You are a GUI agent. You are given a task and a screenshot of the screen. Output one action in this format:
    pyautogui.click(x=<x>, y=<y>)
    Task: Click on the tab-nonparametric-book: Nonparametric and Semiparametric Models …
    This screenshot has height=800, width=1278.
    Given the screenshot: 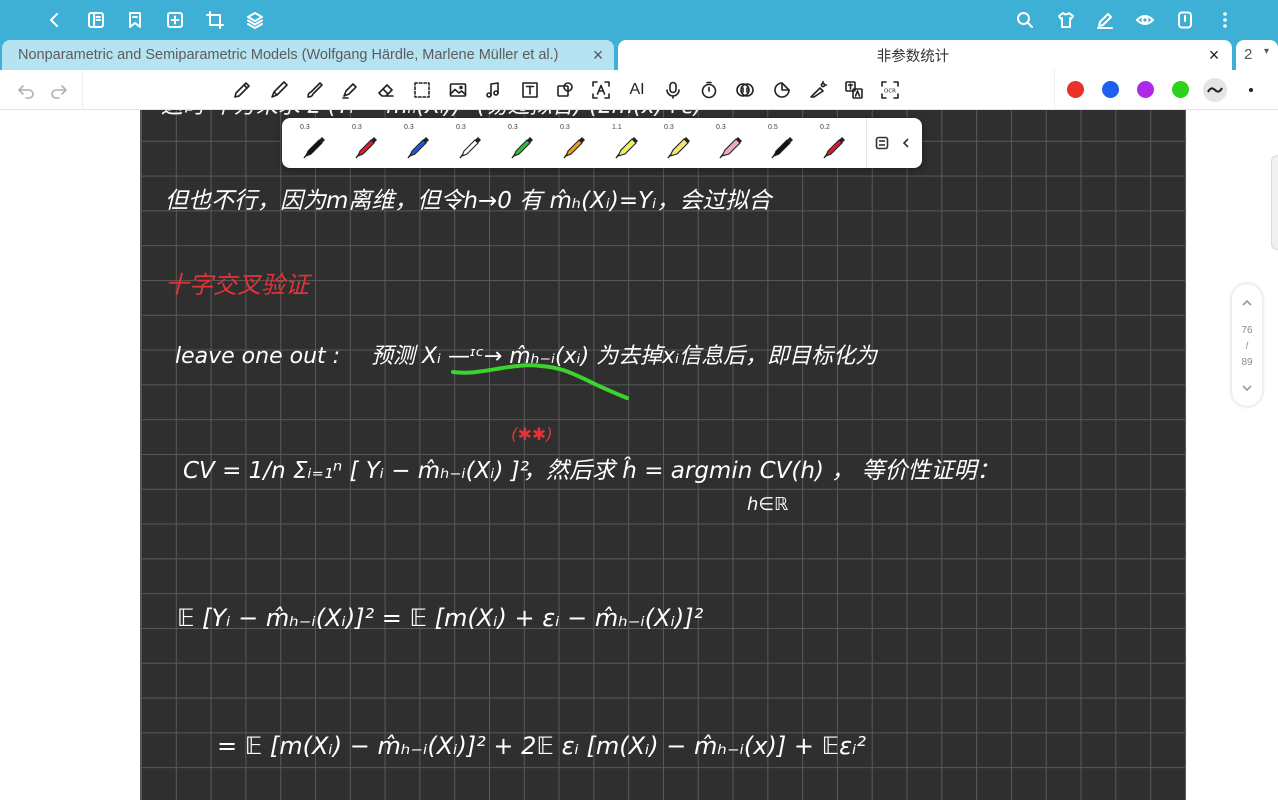 What is the action you would take?
    pyautogui.click(x=308, y=55)
    